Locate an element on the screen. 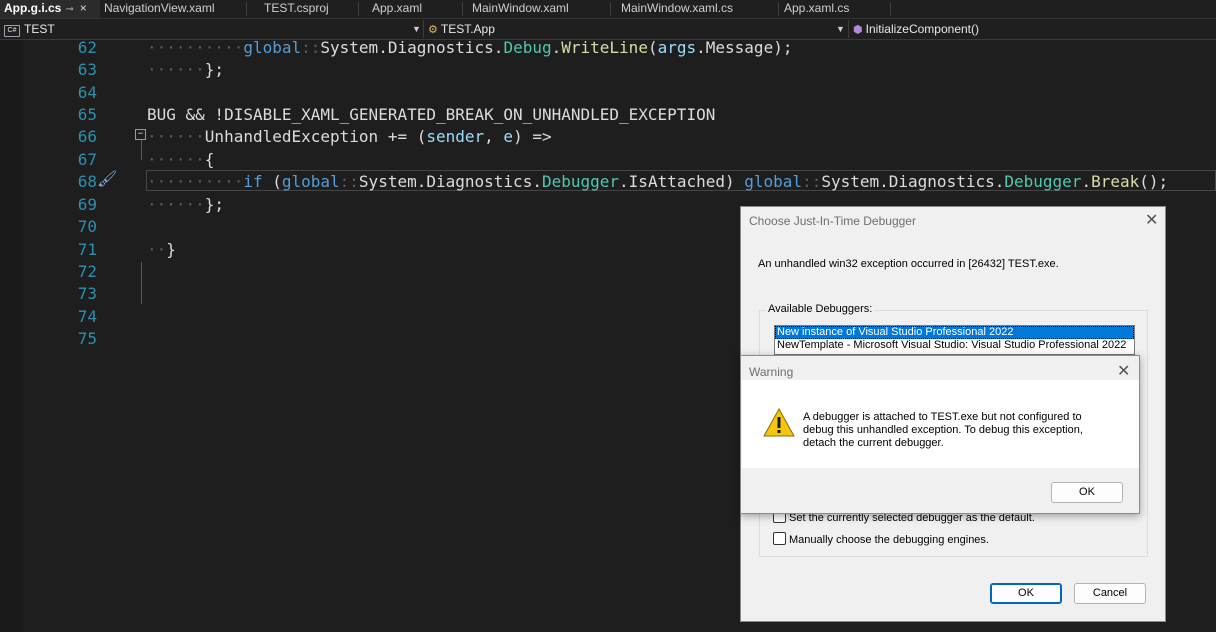 This screenshot has width=1216, height=632. collapse-region-icon: − is located at coordinates (140, 134).